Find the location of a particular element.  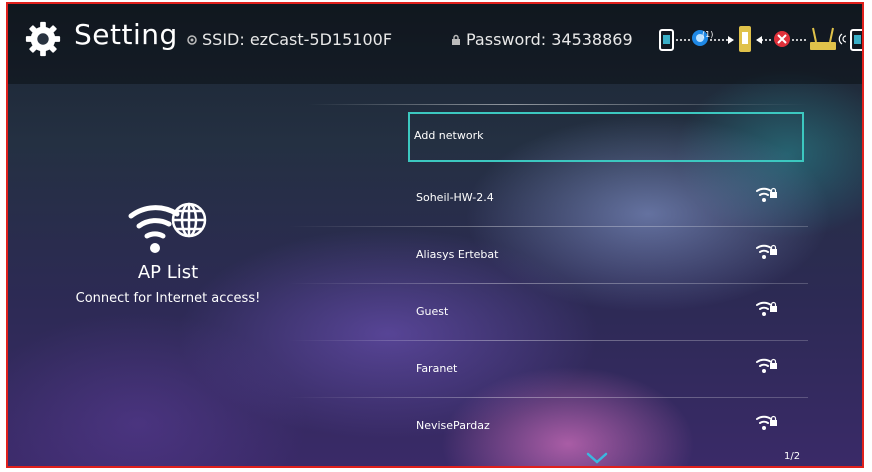

lock-icon is located at coordinates (456, 39).